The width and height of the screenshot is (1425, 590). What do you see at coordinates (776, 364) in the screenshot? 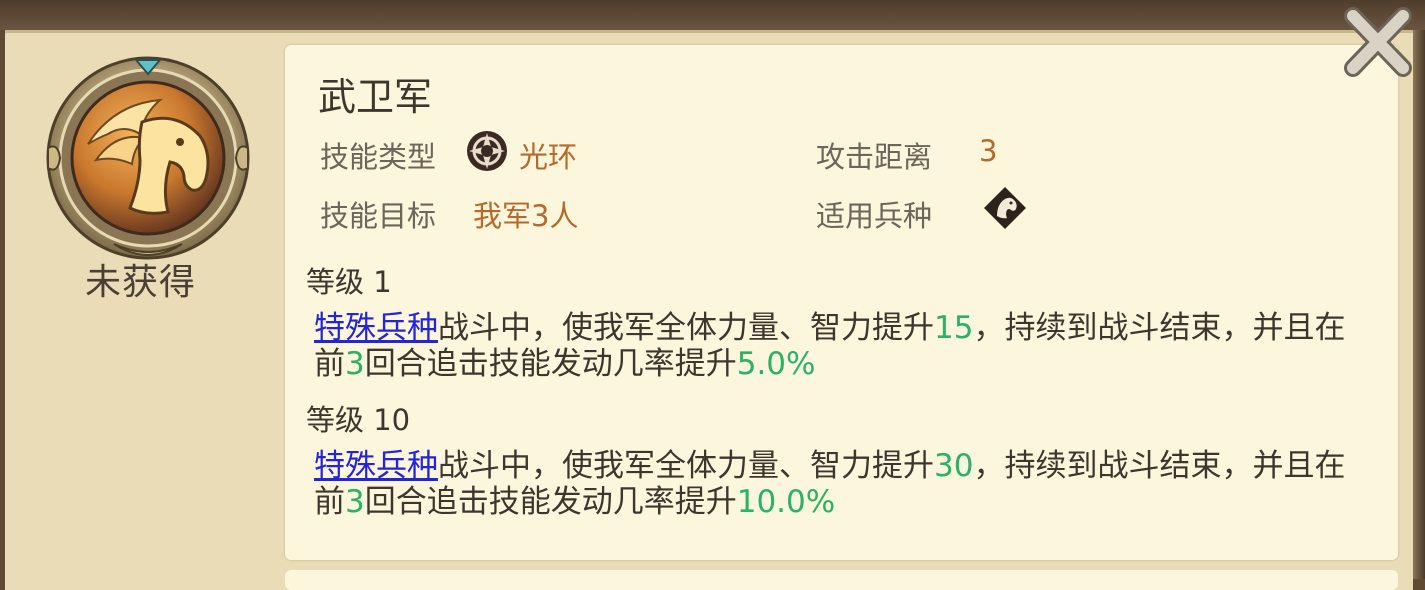
I see `trigger-rate-value: 5.0%` at bounding box center [776, 364].